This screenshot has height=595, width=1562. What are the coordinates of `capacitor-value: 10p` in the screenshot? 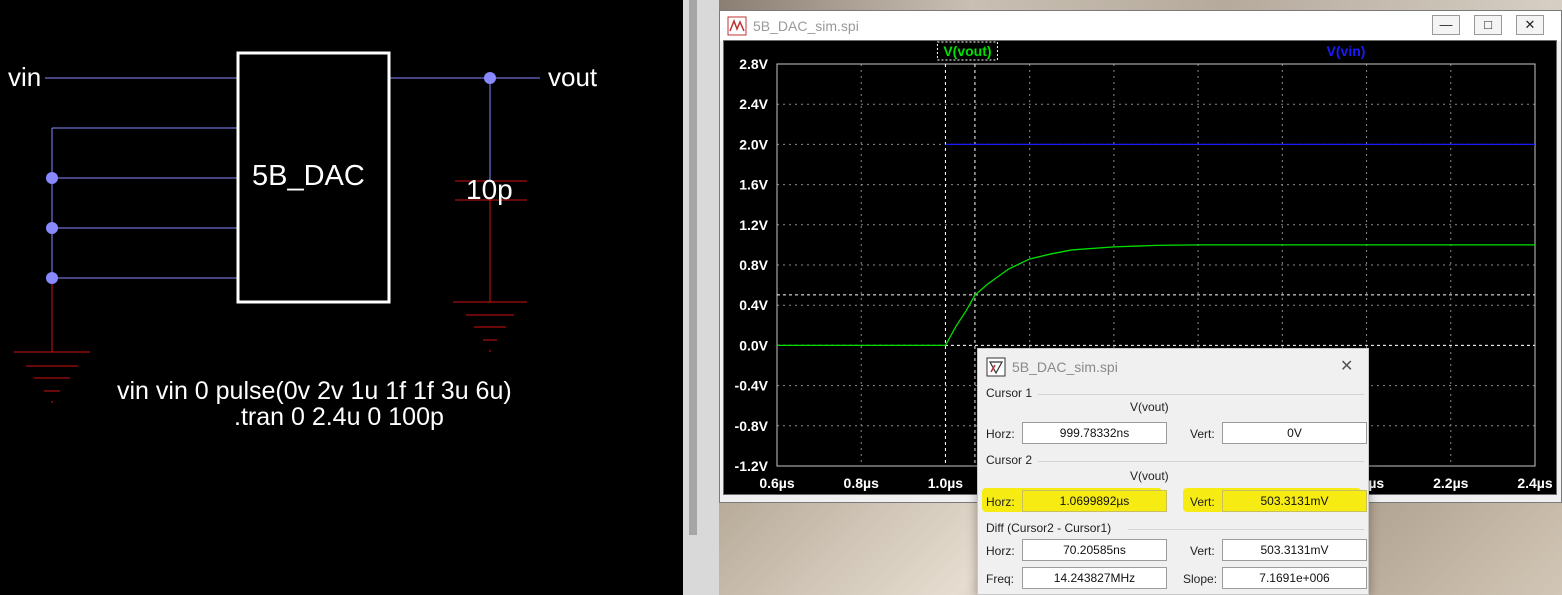 It's located at (489, 189).